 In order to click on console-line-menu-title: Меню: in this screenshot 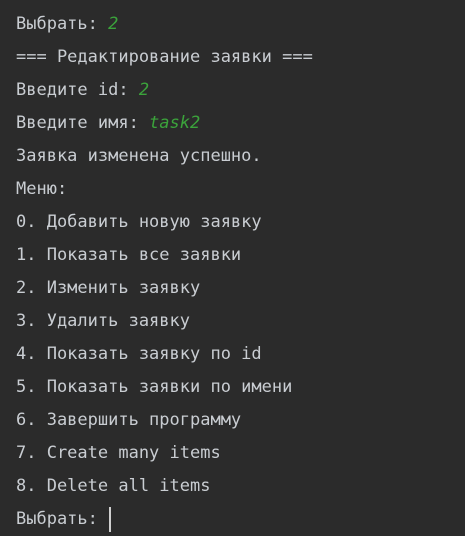, I will do `click(42, 189)`.